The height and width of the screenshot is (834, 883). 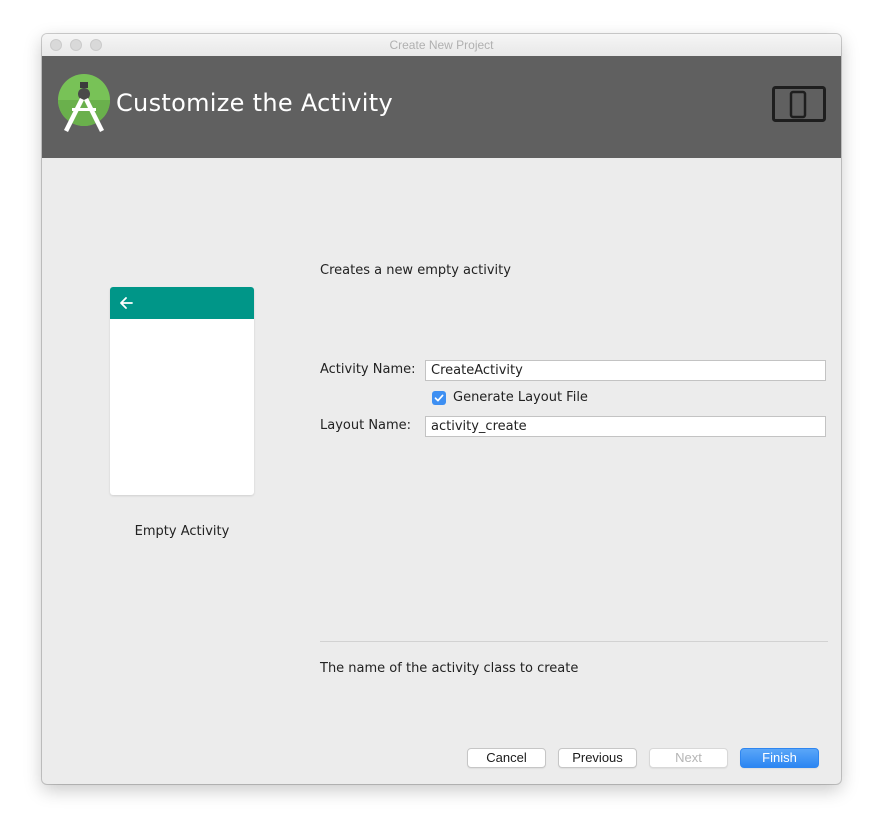 What do you see at coordinates (449, 668) in the screenshot?
I see `help-text: The name of the activity class to create` at bounding box center [449, 668].